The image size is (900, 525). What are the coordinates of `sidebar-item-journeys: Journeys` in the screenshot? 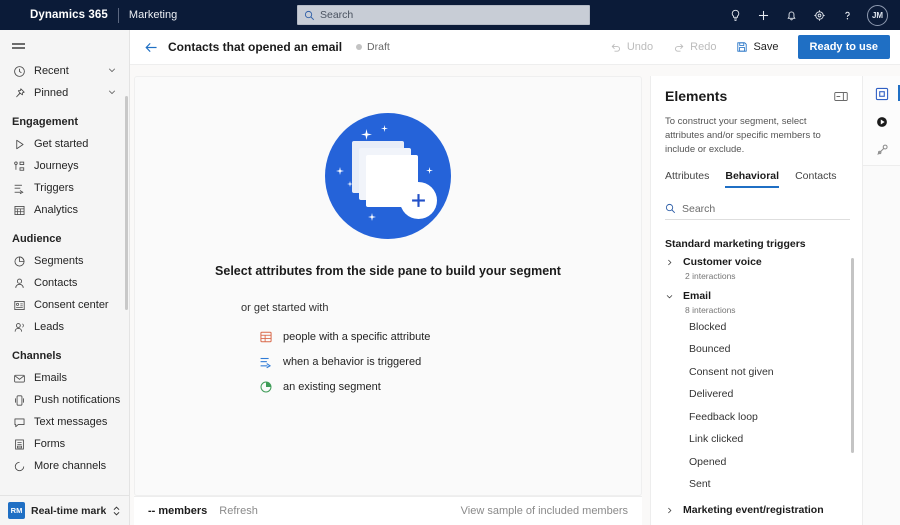 It's located at (64, 166).